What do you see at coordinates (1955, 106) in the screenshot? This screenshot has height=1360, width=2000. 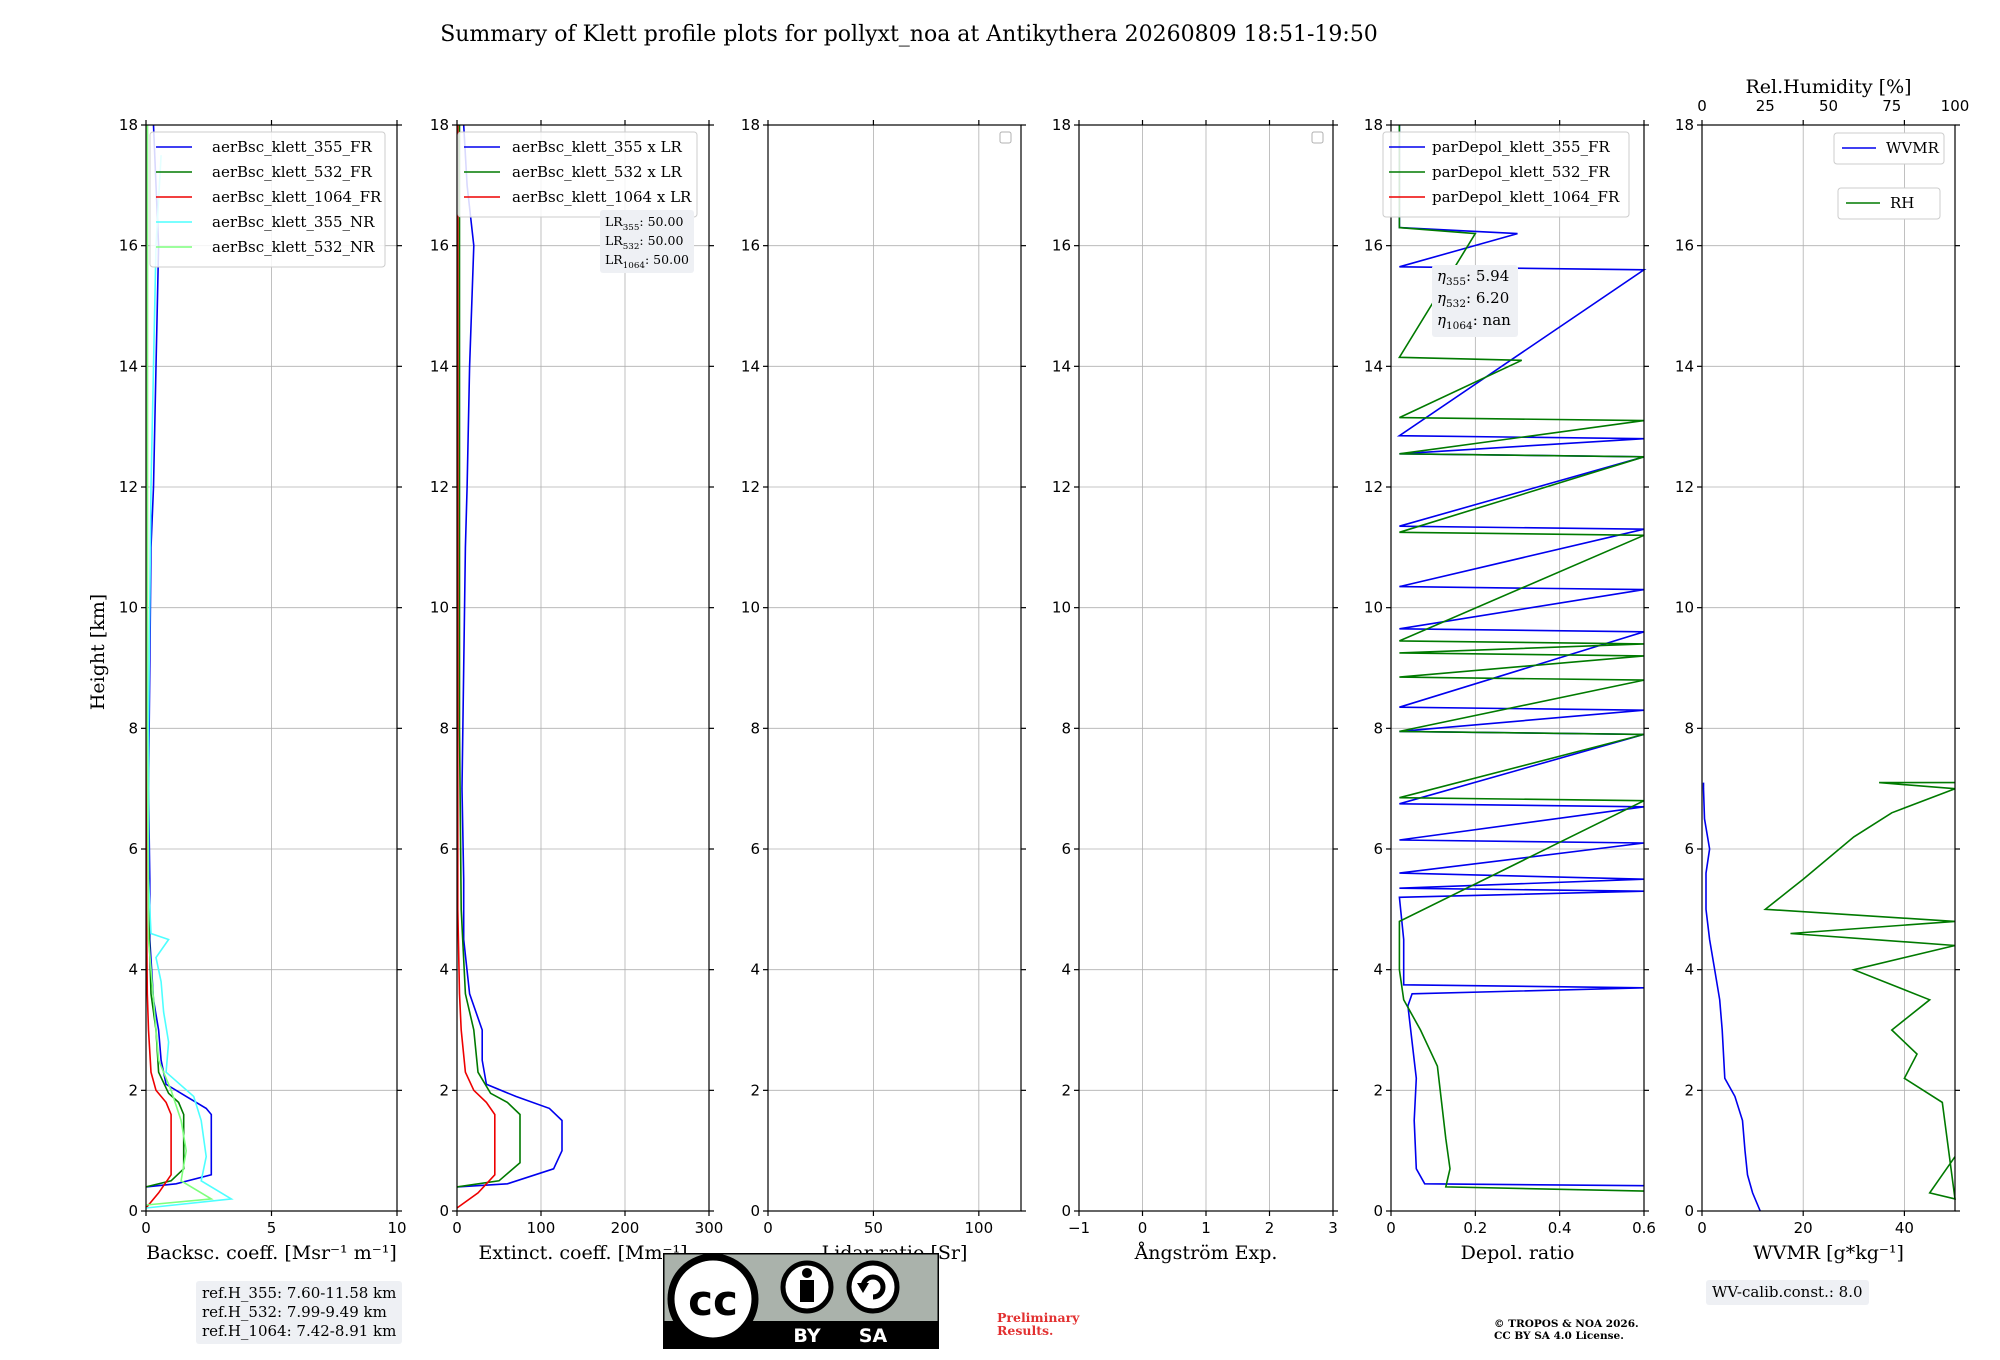 I see `x2-tick-label: 100` at bounding box center [1955, 106].